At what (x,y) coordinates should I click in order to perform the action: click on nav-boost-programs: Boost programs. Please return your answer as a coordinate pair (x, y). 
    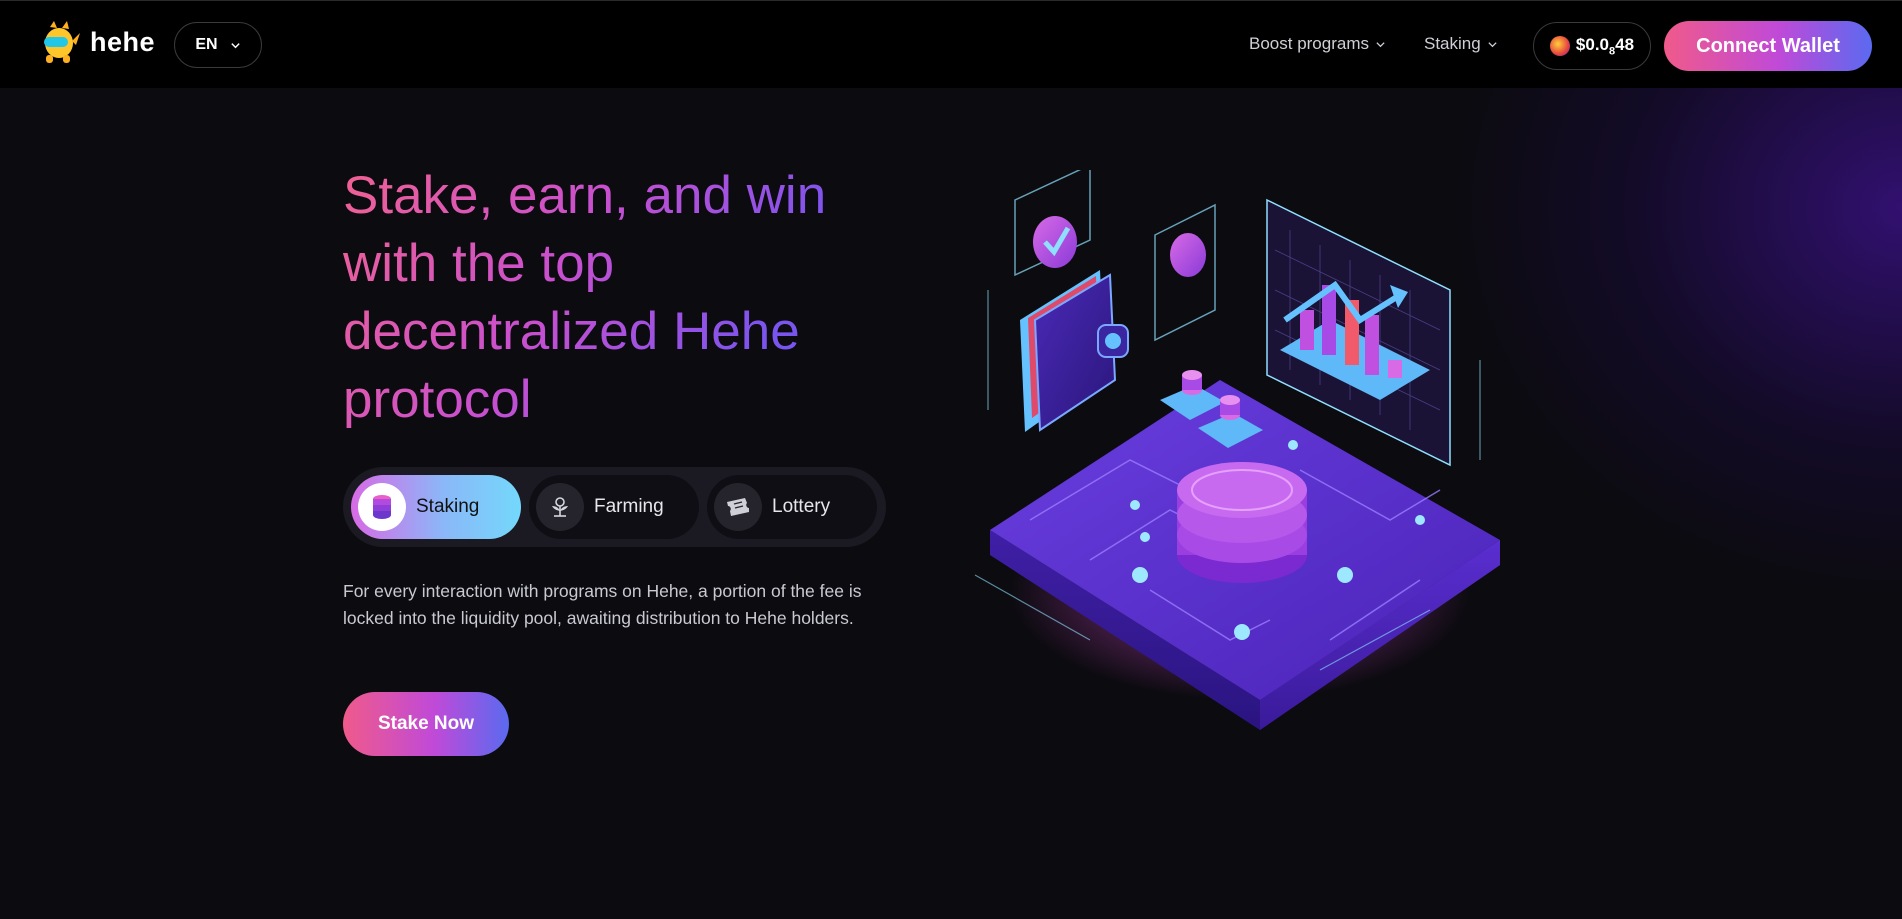
    Looking at the image, I should click on (1317, 44).